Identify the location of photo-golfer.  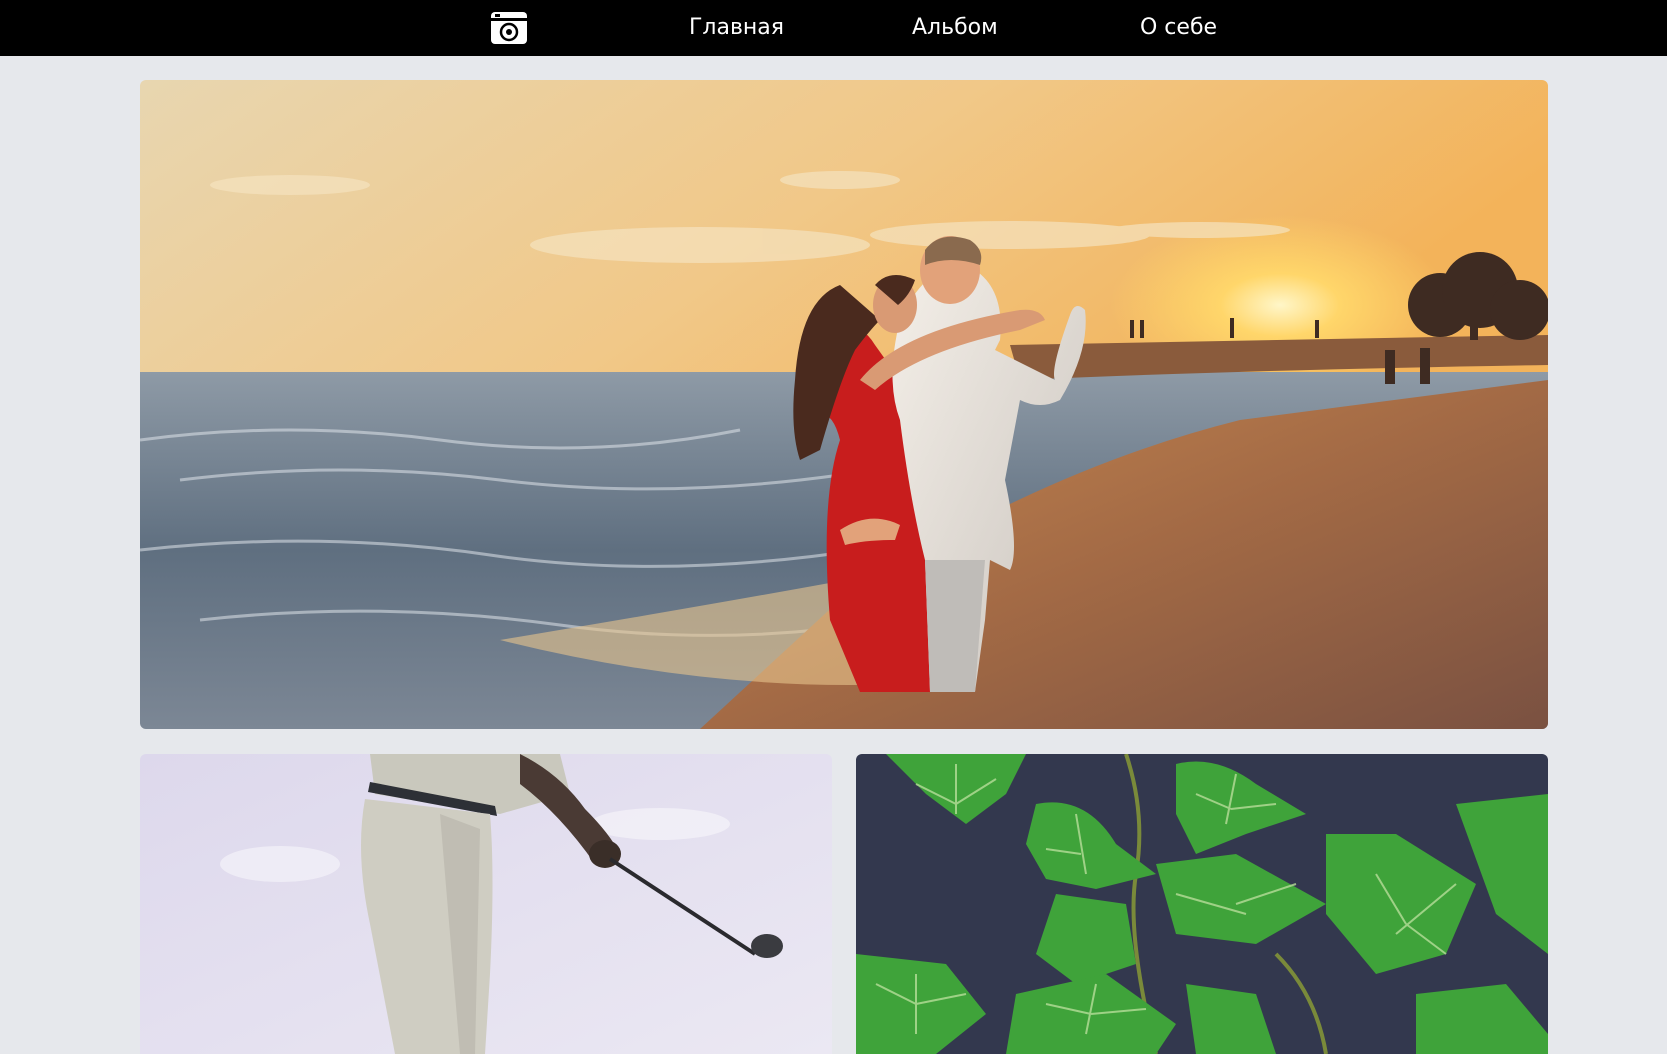
(486, 904).